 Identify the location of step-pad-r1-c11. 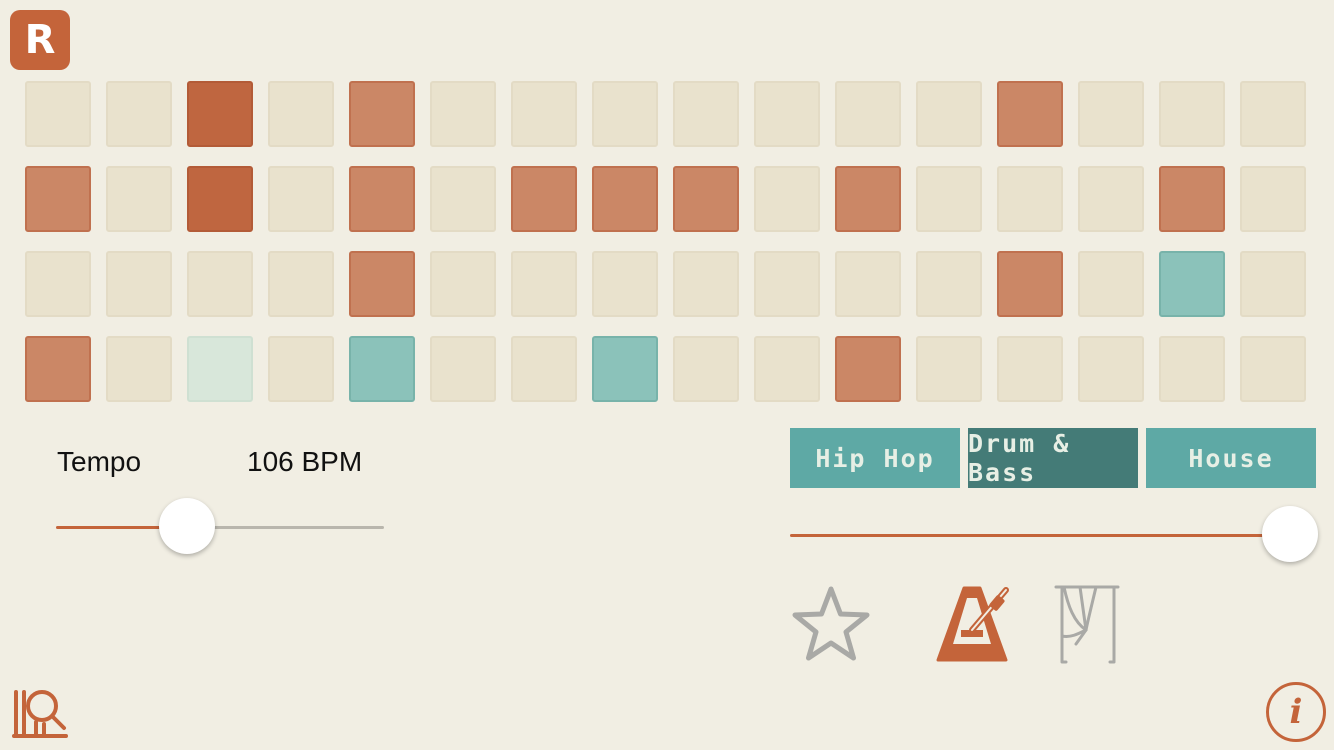
(868, 114).